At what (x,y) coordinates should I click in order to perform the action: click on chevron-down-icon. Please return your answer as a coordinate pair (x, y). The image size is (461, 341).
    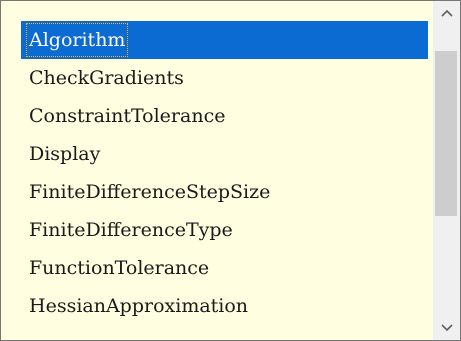
    Looking at the image, I should click on (446, 328).